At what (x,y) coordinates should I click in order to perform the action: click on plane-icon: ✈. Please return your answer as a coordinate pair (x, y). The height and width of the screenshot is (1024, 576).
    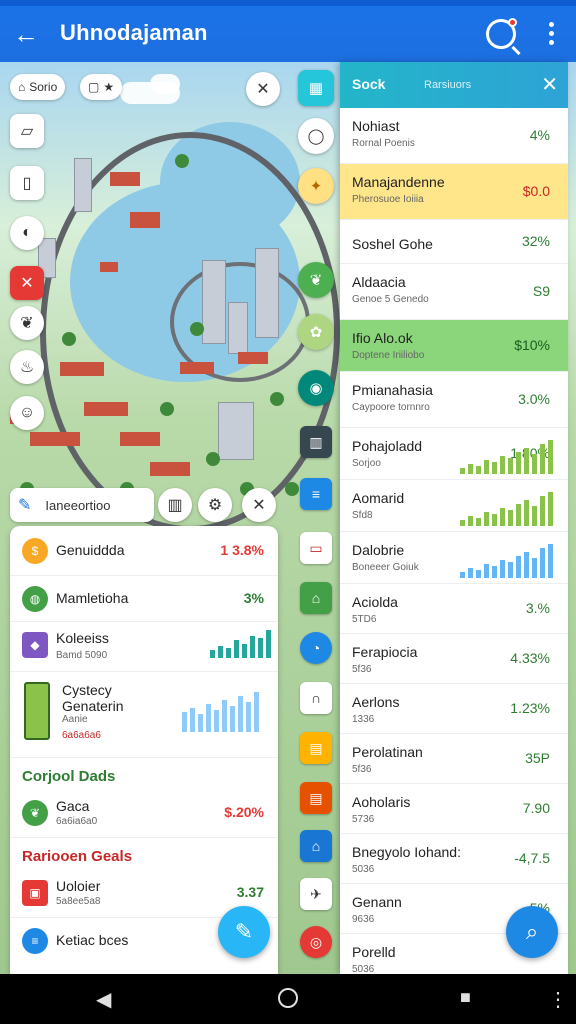
    Looking at the image, I should click on (316, 894).